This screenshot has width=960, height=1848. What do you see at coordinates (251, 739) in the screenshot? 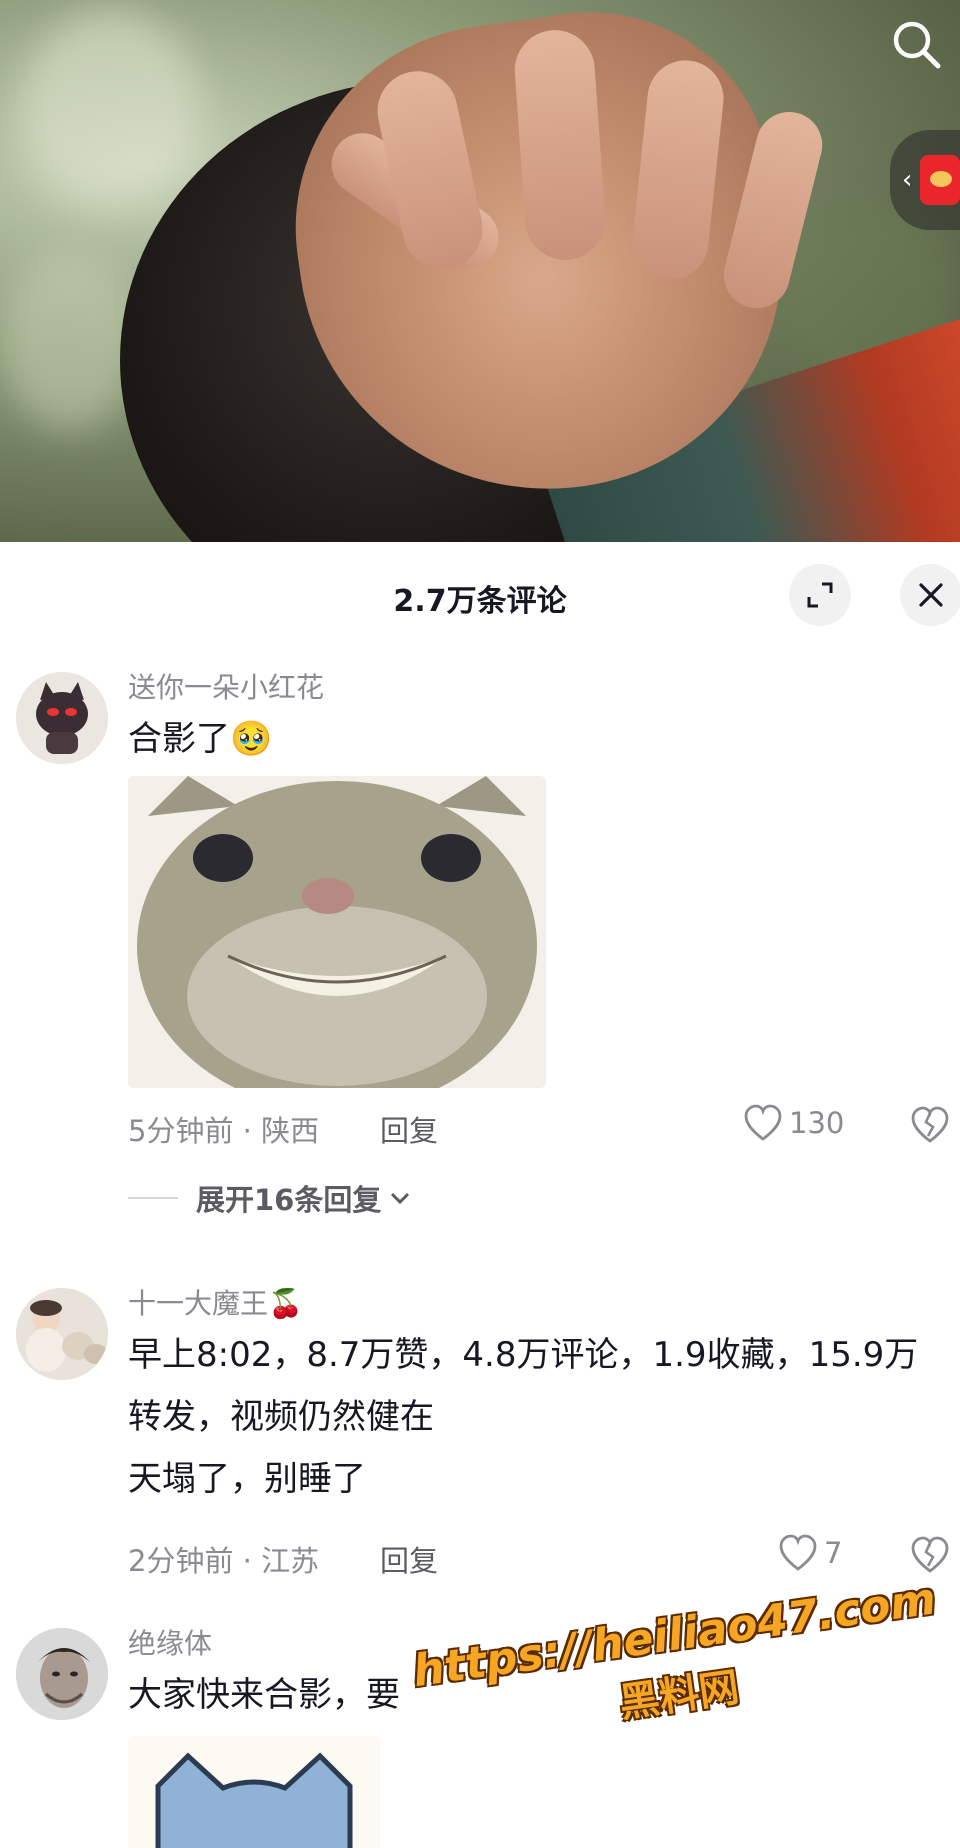
I see `pleading-face-emoji: 🥹` at bounding box center [251, 739].